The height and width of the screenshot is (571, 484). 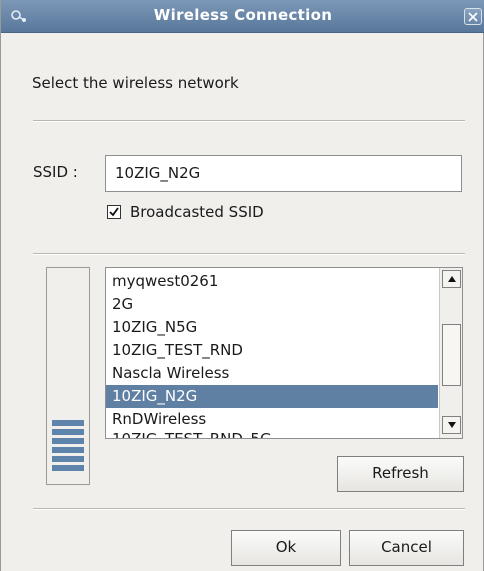 I want to click on network-item: 10ZIG_N5G, so click(x=272, y=327).